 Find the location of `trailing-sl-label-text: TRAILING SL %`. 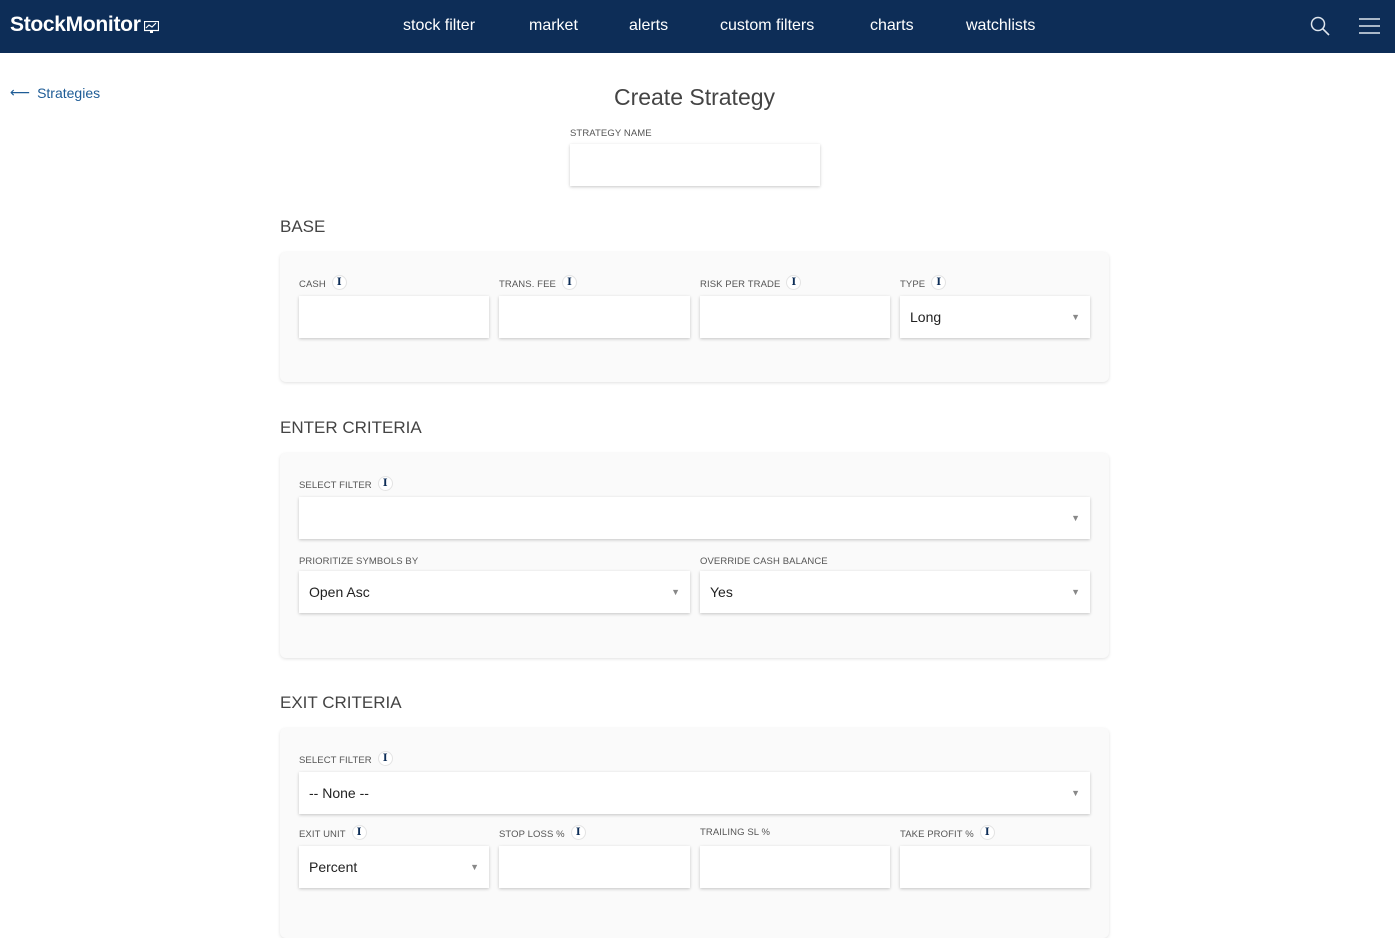

trailing-sl-label-text: TRAILING SL % is located at coordinates (735, 832).